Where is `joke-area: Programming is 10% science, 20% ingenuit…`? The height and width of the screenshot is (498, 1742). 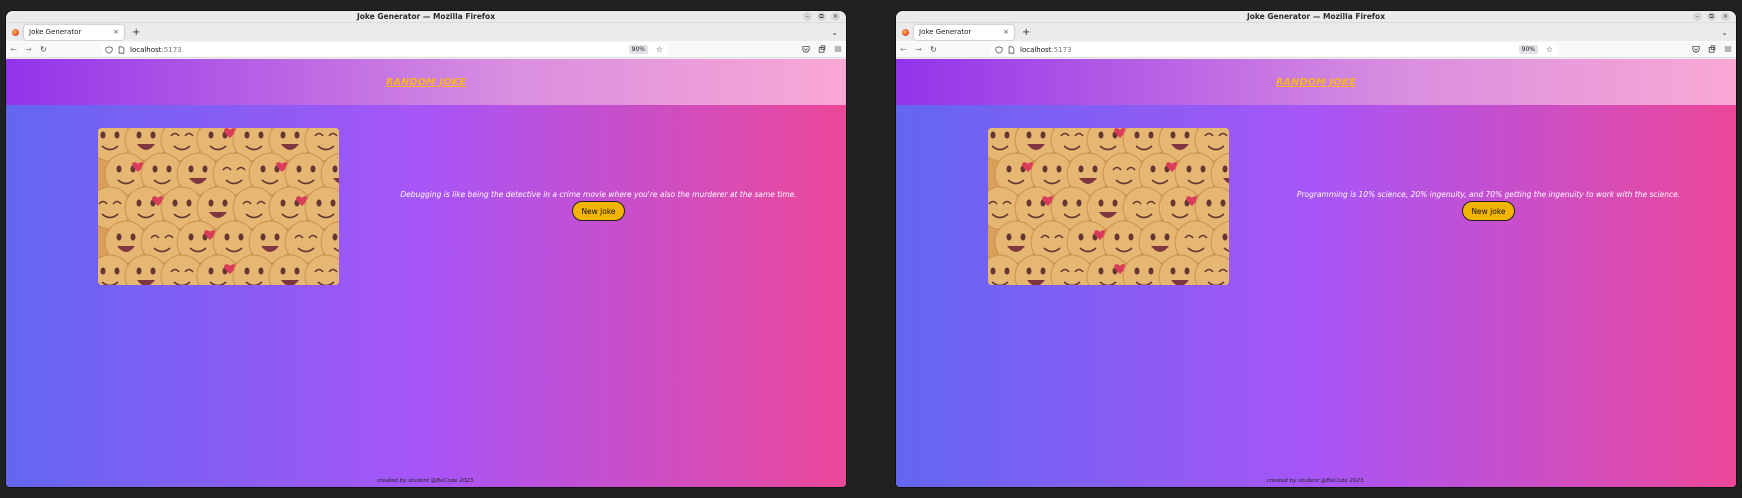
joke-area: Programming is 10% science, 20% ingenuit… is located at coordinates (1488, 205).